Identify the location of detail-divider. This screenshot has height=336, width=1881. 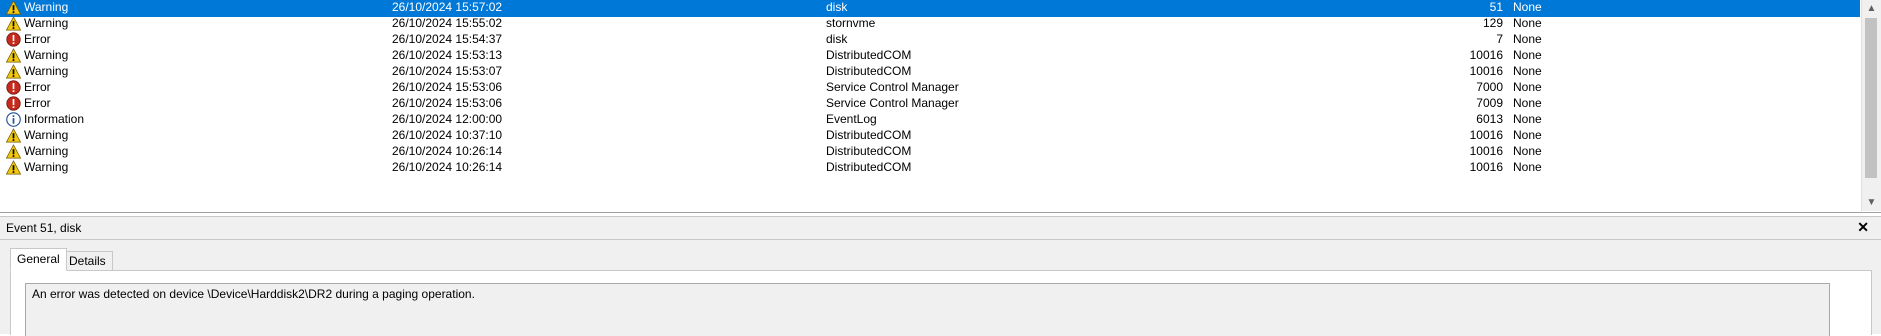
(940, 239).